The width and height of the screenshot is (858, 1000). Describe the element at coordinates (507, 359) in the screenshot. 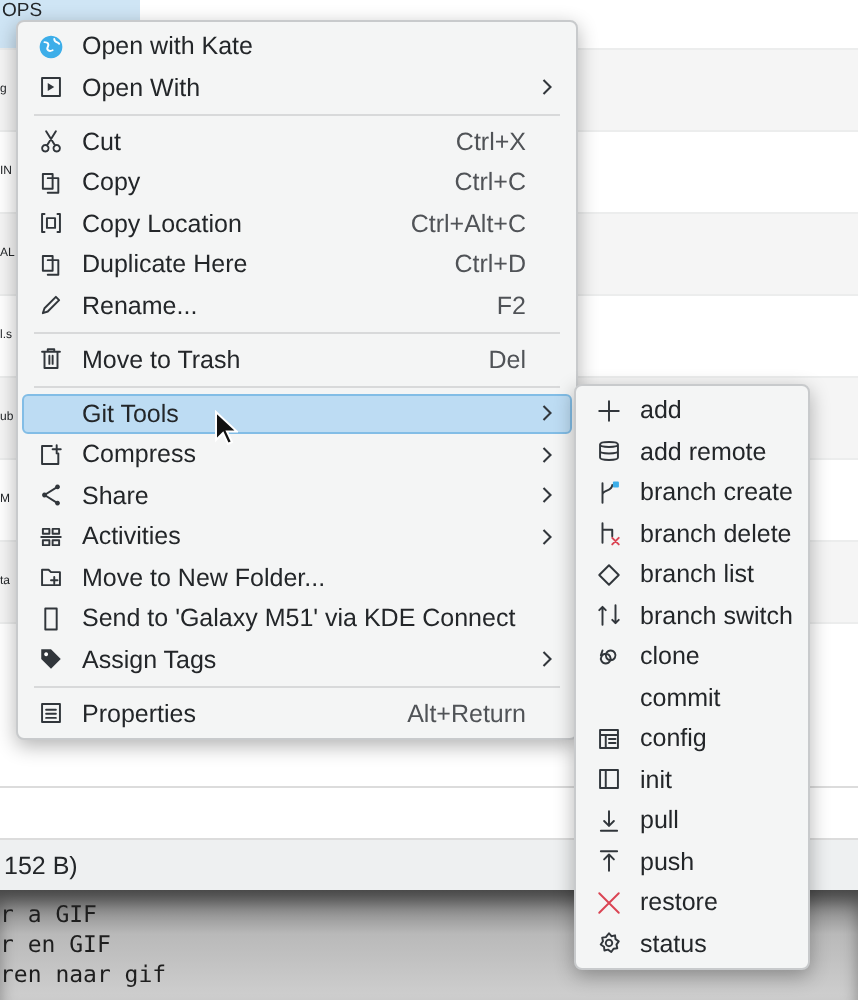

I see `shortcut-text: Del` at that location.